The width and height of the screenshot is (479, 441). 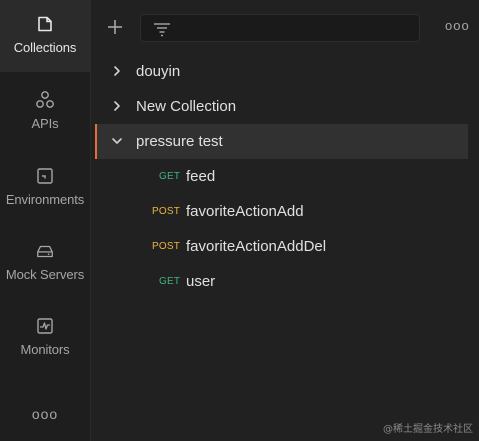 I want to click on collection-row-douyin: douyin, so click(x=279, y=71).